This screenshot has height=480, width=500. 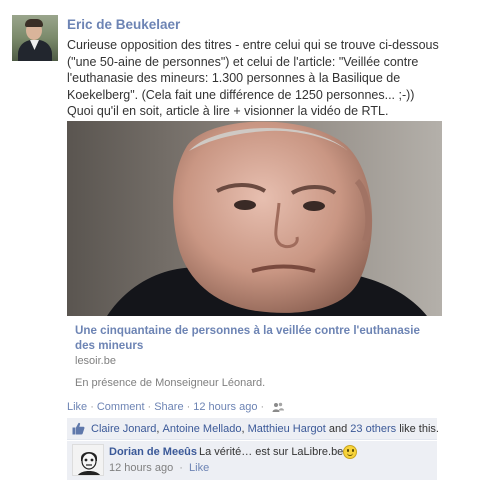 I want to click on post-actions-bar: Like · Comment · Share · 12 hours ago ·, so click(x=176, y=407).